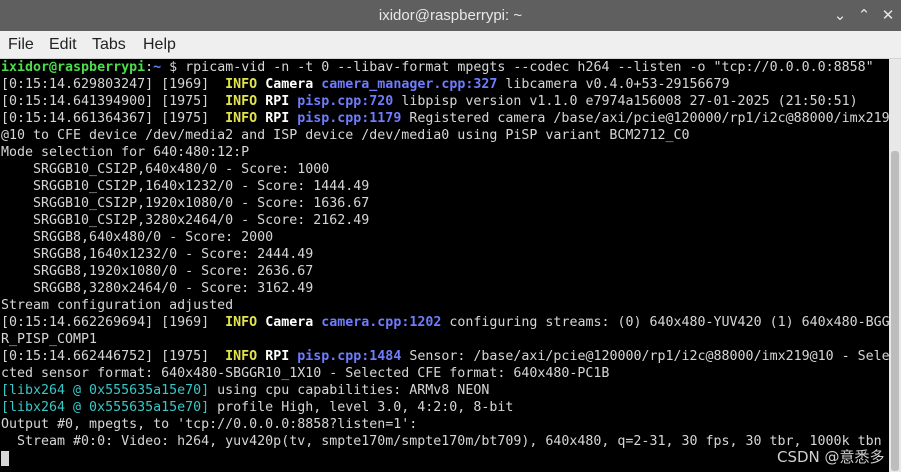 This screenshot has width=901, height=472. I want to click on log-timestamp: [0:15:14.661364367] [1975], so click(113, 118).